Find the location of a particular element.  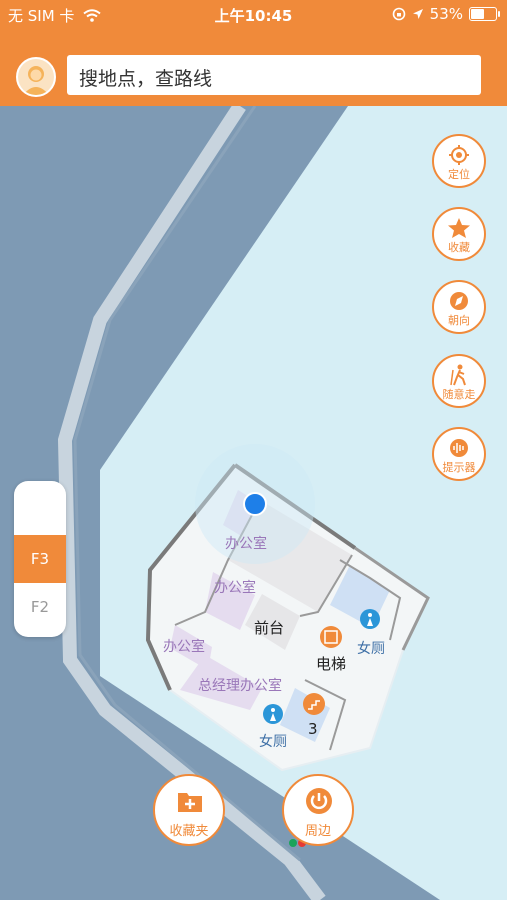

floor-switcher: F3 F2 is located at coordinates (40, 559).